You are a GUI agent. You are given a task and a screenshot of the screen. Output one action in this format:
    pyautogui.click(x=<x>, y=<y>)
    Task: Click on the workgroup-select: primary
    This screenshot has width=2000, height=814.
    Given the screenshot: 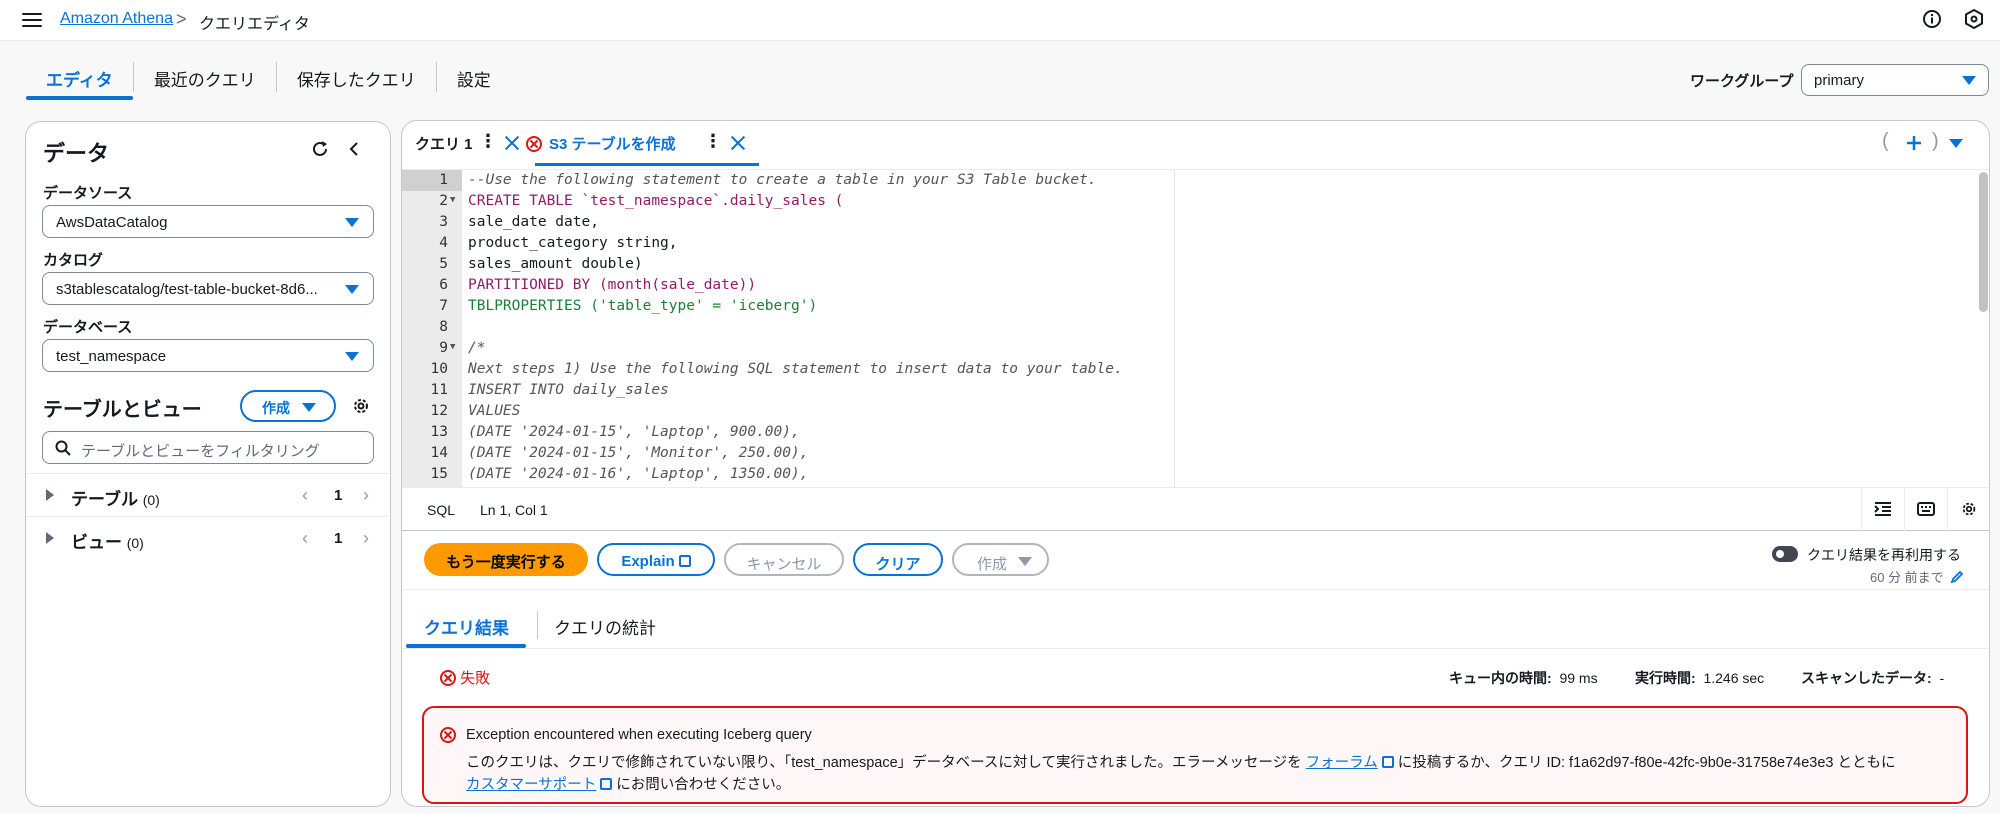 What is the action you would take?
    pyautogui.click(x=1895, y=80)
    